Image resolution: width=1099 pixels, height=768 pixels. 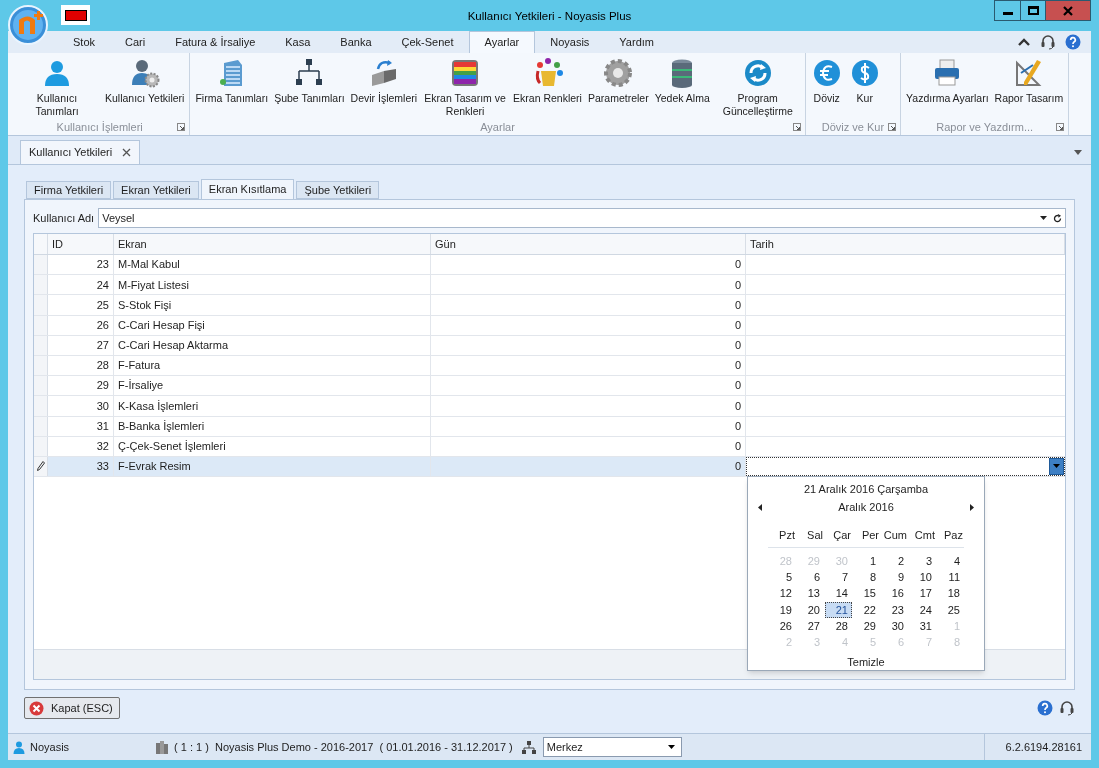 I want to click on tab: Ekran Yetkileri, so click(x=156, y=190).